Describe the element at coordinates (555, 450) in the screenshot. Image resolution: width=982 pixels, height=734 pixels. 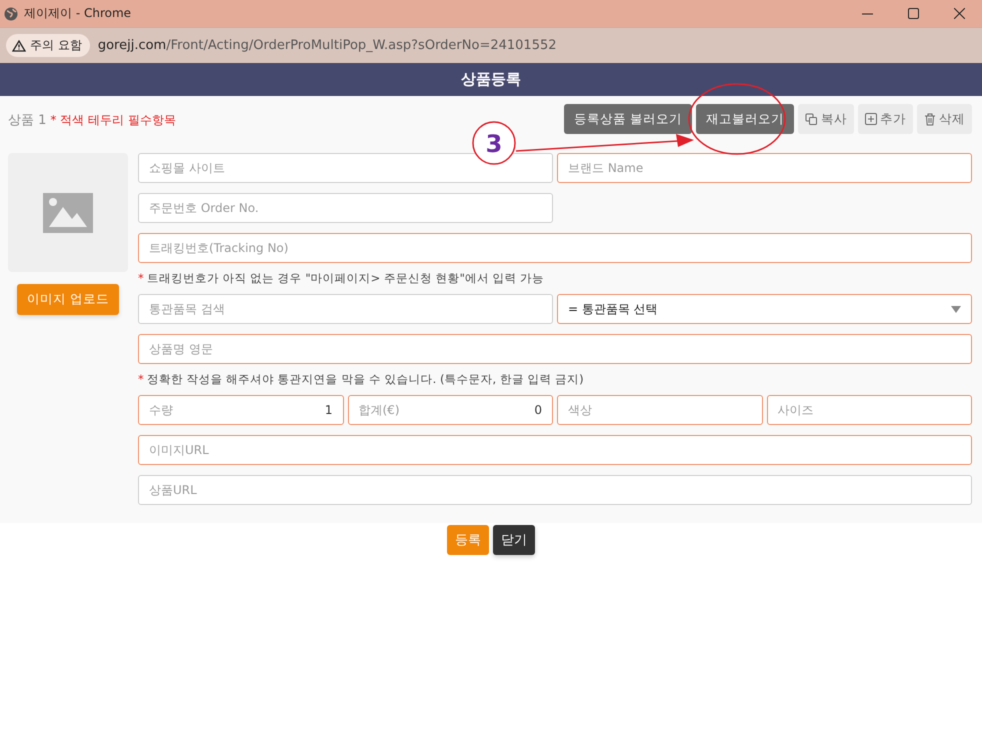
I see `input-field: 이미지URL` at that location.